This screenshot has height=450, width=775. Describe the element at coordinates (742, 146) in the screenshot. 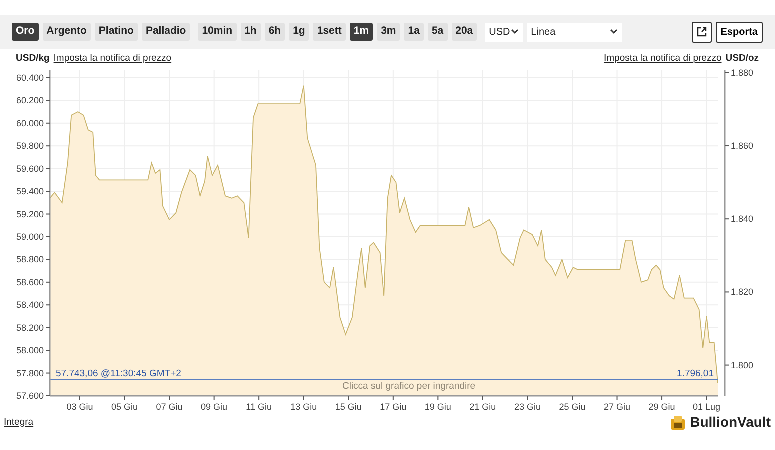

I see `axis-label: 1.860` at that location.